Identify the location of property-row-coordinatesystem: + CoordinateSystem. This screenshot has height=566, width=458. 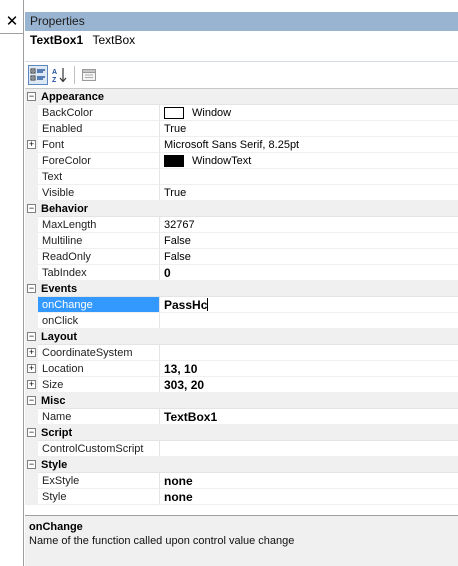
(241, 353).